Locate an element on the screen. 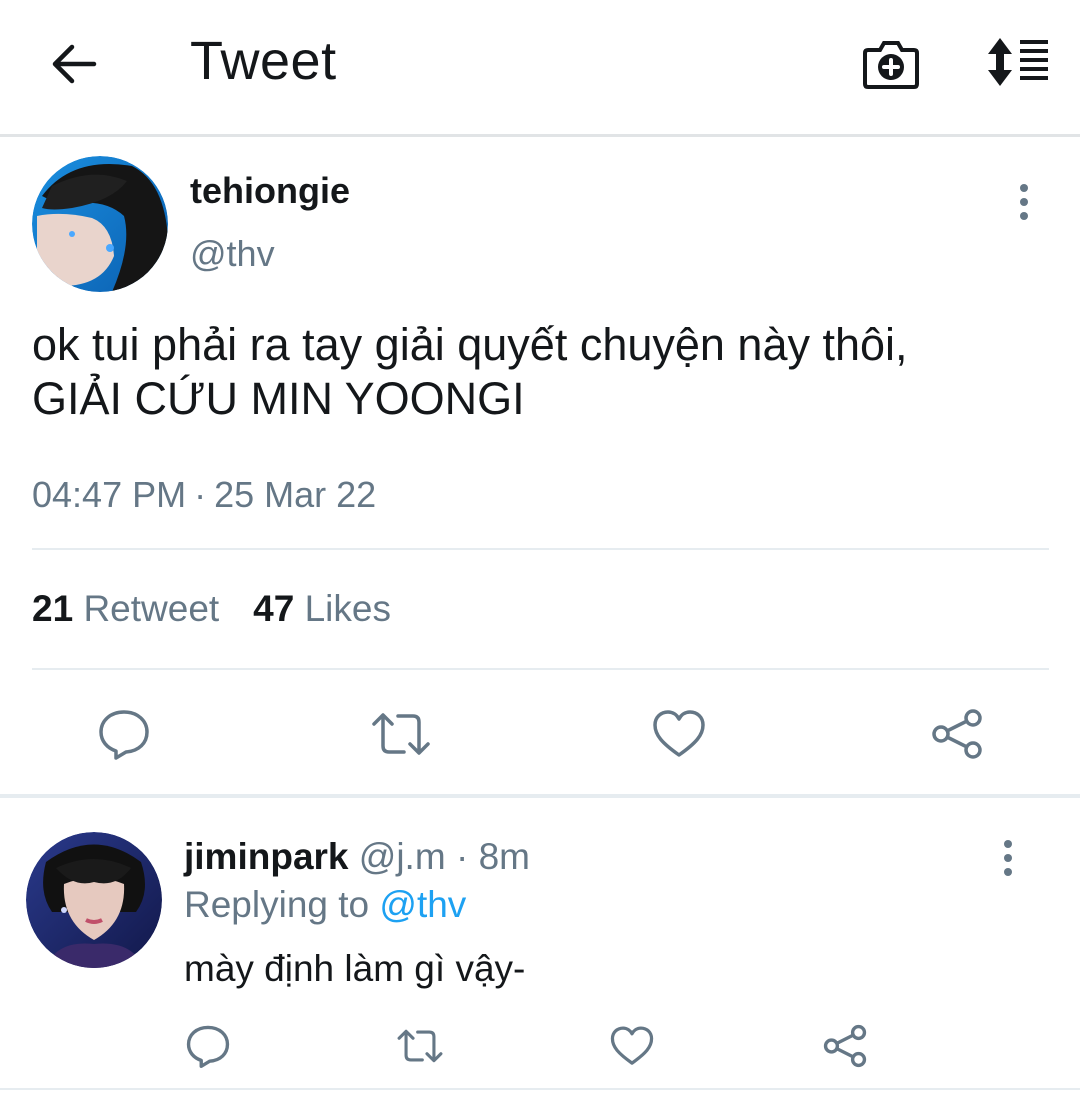  display-name: tehiongie is located at coordinates (270, 191).